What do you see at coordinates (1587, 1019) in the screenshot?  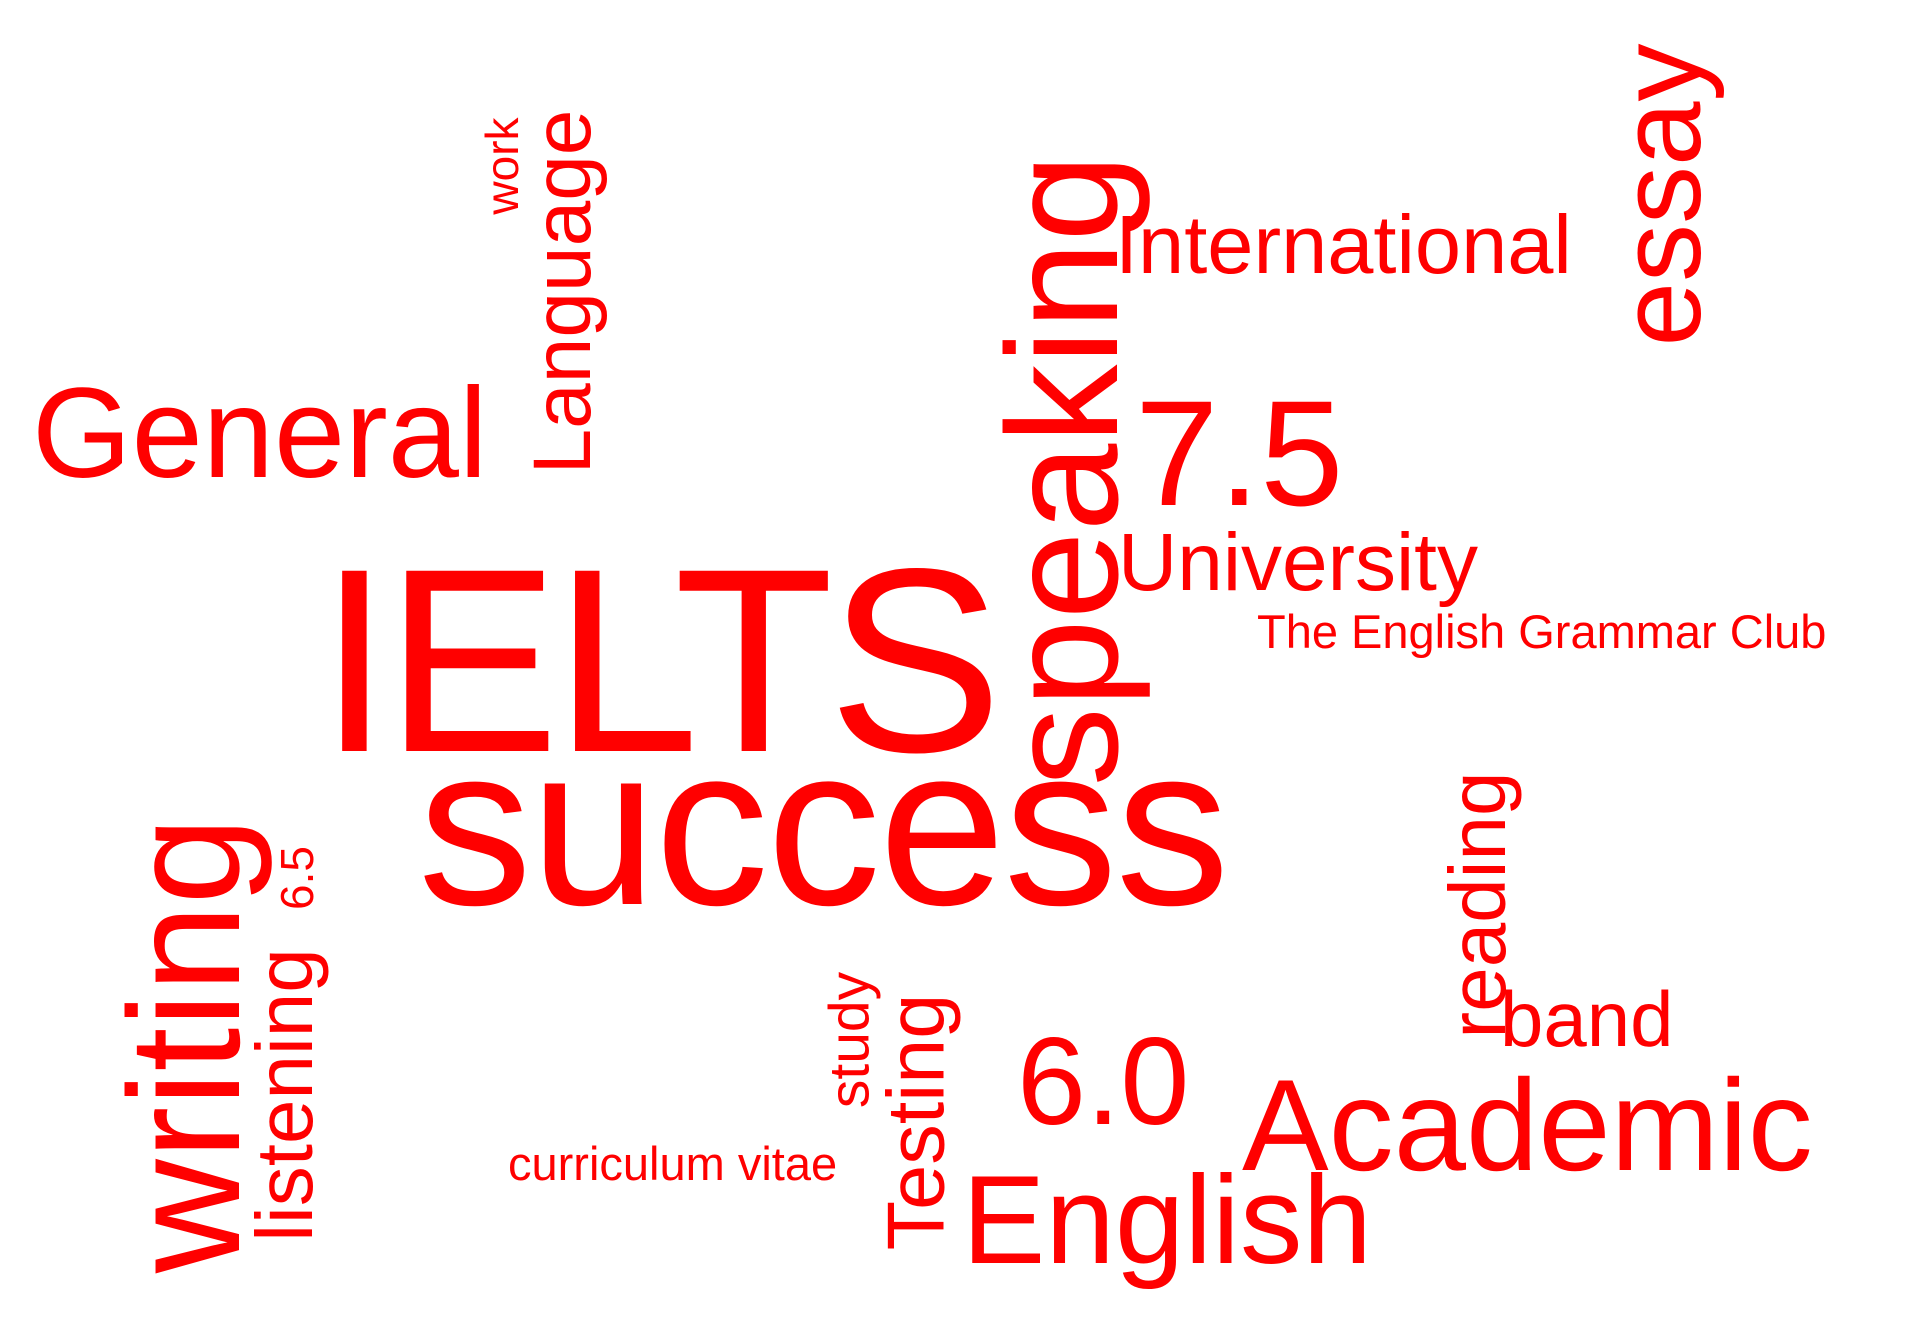 I see `word-band: band` at bounding box center [1587, 1019].